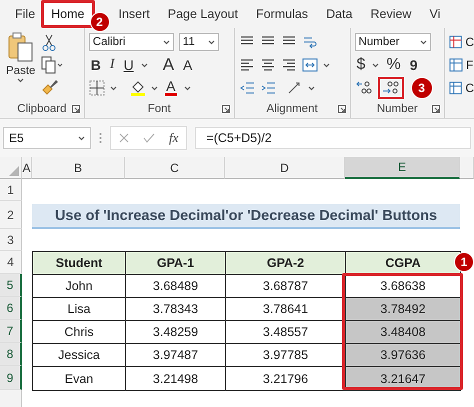  What do you see at coordinates (288, 65) in the screenshot?
I see `align-right-icon` at bounding box center [288, 65].